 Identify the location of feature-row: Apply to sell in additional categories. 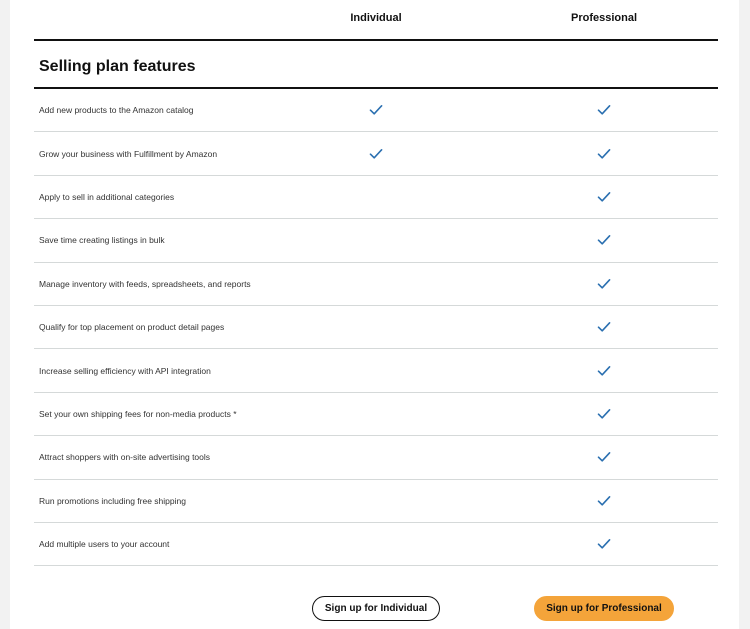
(376, 198).